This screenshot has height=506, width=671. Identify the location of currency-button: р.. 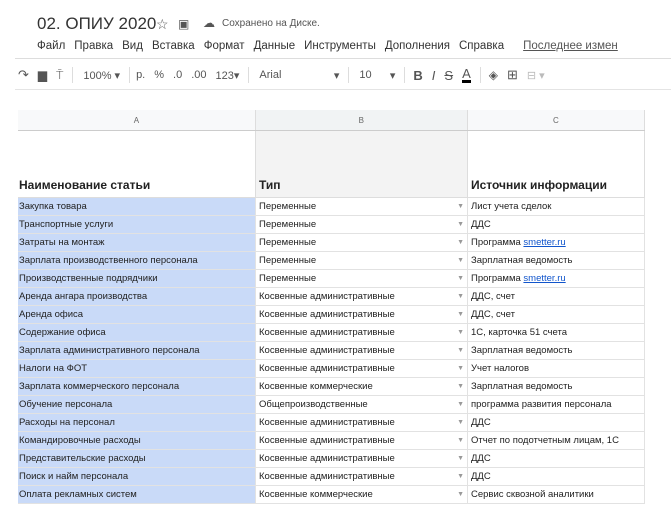
(140, 75).